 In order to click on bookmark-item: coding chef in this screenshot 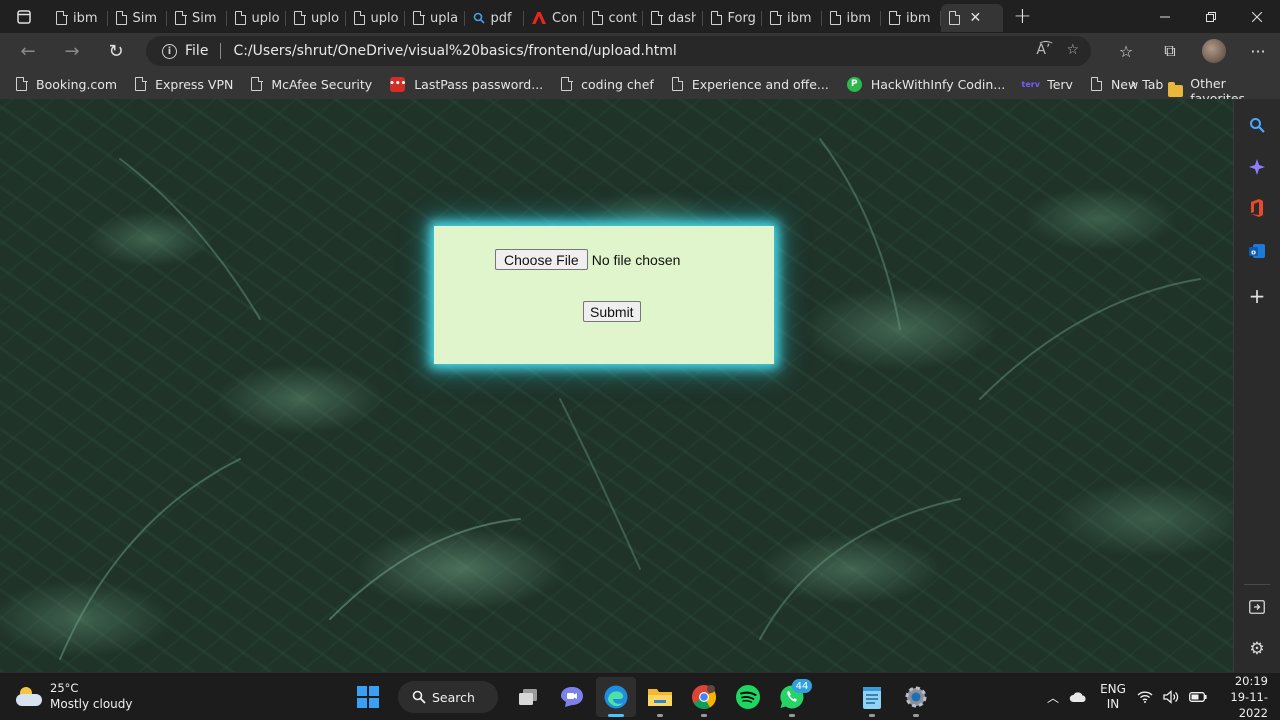, I will do `click(607, 84)`.